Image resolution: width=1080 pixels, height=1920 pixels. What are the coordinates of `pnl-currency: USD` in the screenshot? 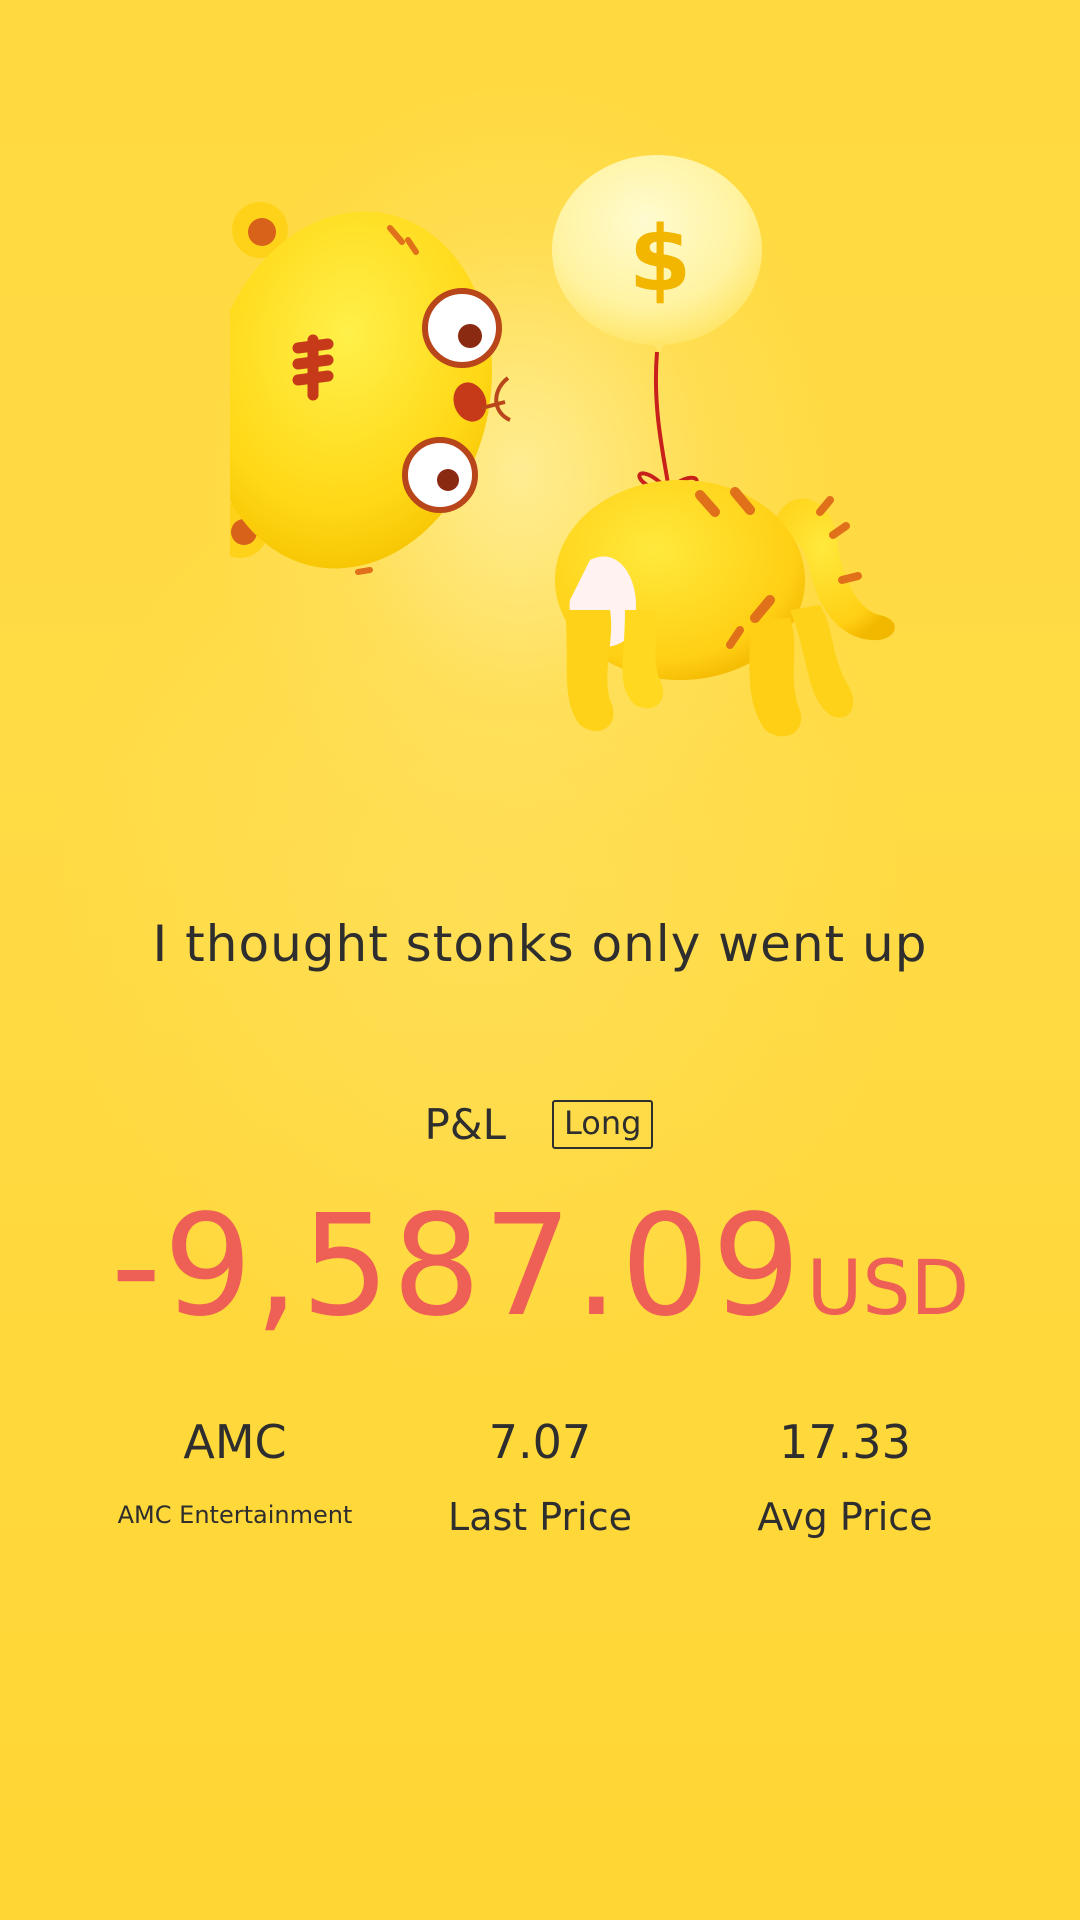 It's located at (888, 1287).